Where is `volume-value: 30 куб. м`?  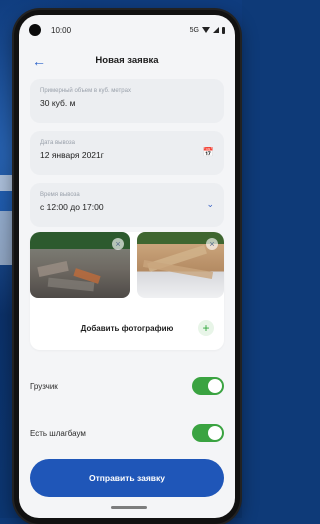
volume-value: 30 куб. м is located at coordinates (58, 103).